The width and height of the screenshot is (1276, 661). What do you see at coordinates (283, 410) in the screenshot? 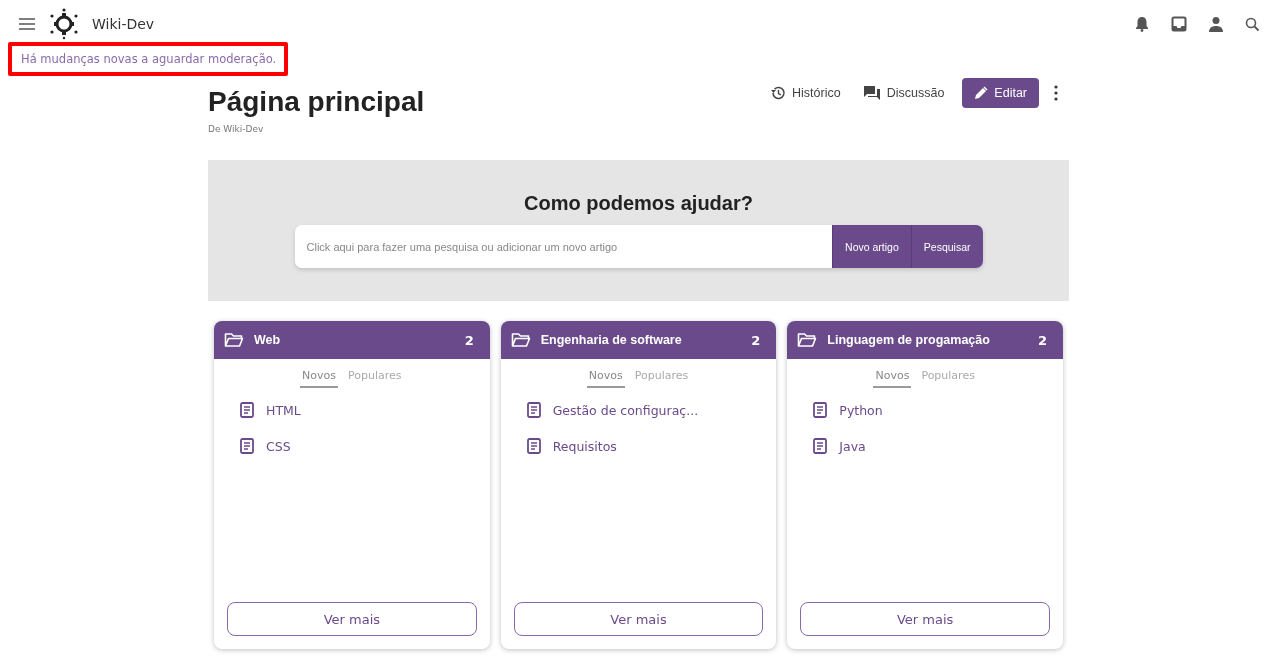
I see `article-link: HTML` at bounding box center [283, 410].